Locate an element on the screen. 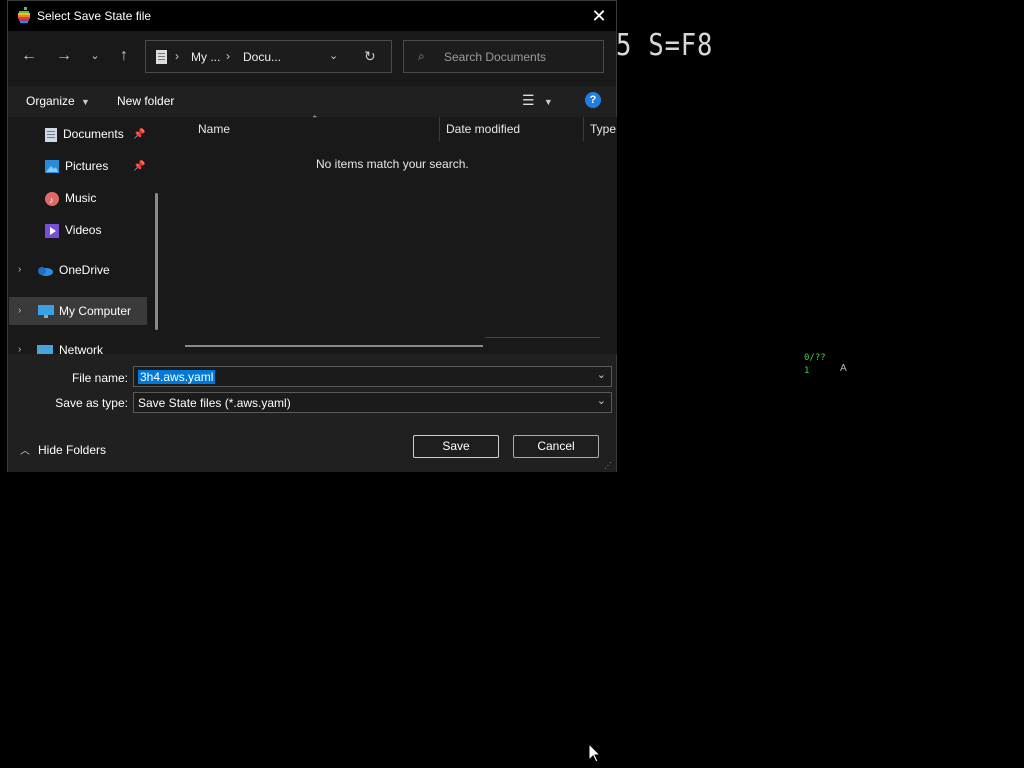 The height and width of the screenshot is (768, 1024). search-box: ⌕ Search Documents is located at coordinates (503, 56).